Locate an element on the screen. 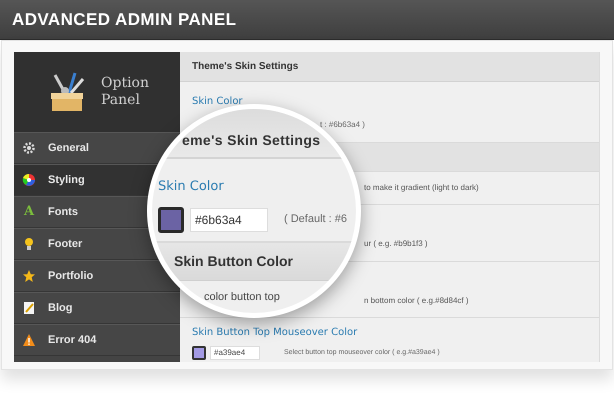  hint-text: color button top is located at coordinates (242, 297).